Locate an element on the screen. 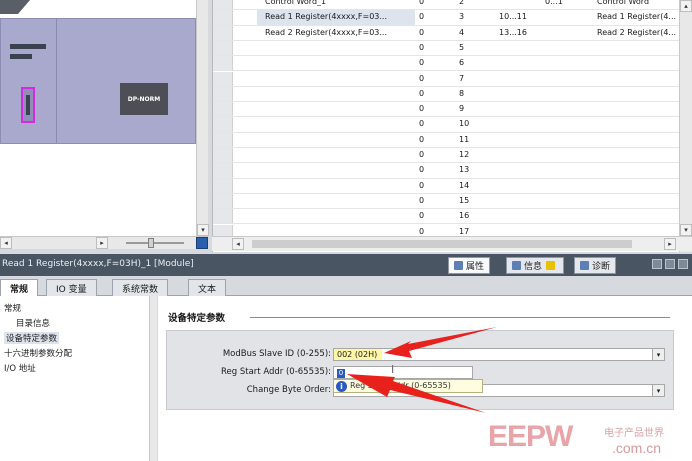 This screenshot has width=692, height=461. start-addr-input: 0 is located at coordinates (403, 372).